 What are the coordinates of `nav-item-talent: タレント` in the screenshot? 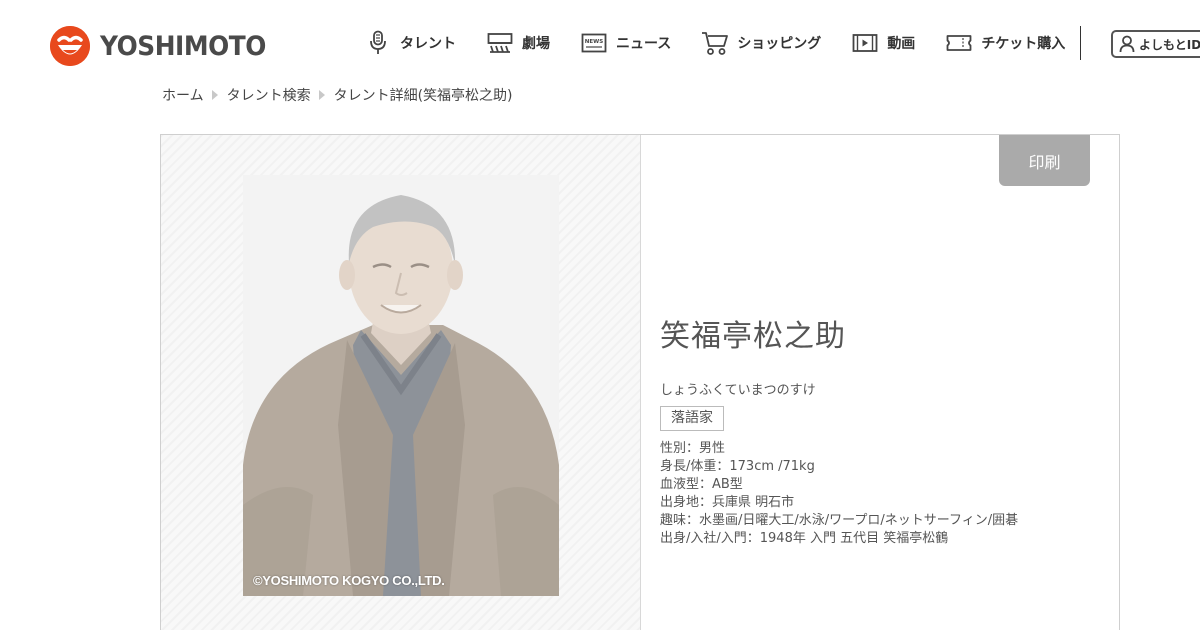 It's located at (410, 43).